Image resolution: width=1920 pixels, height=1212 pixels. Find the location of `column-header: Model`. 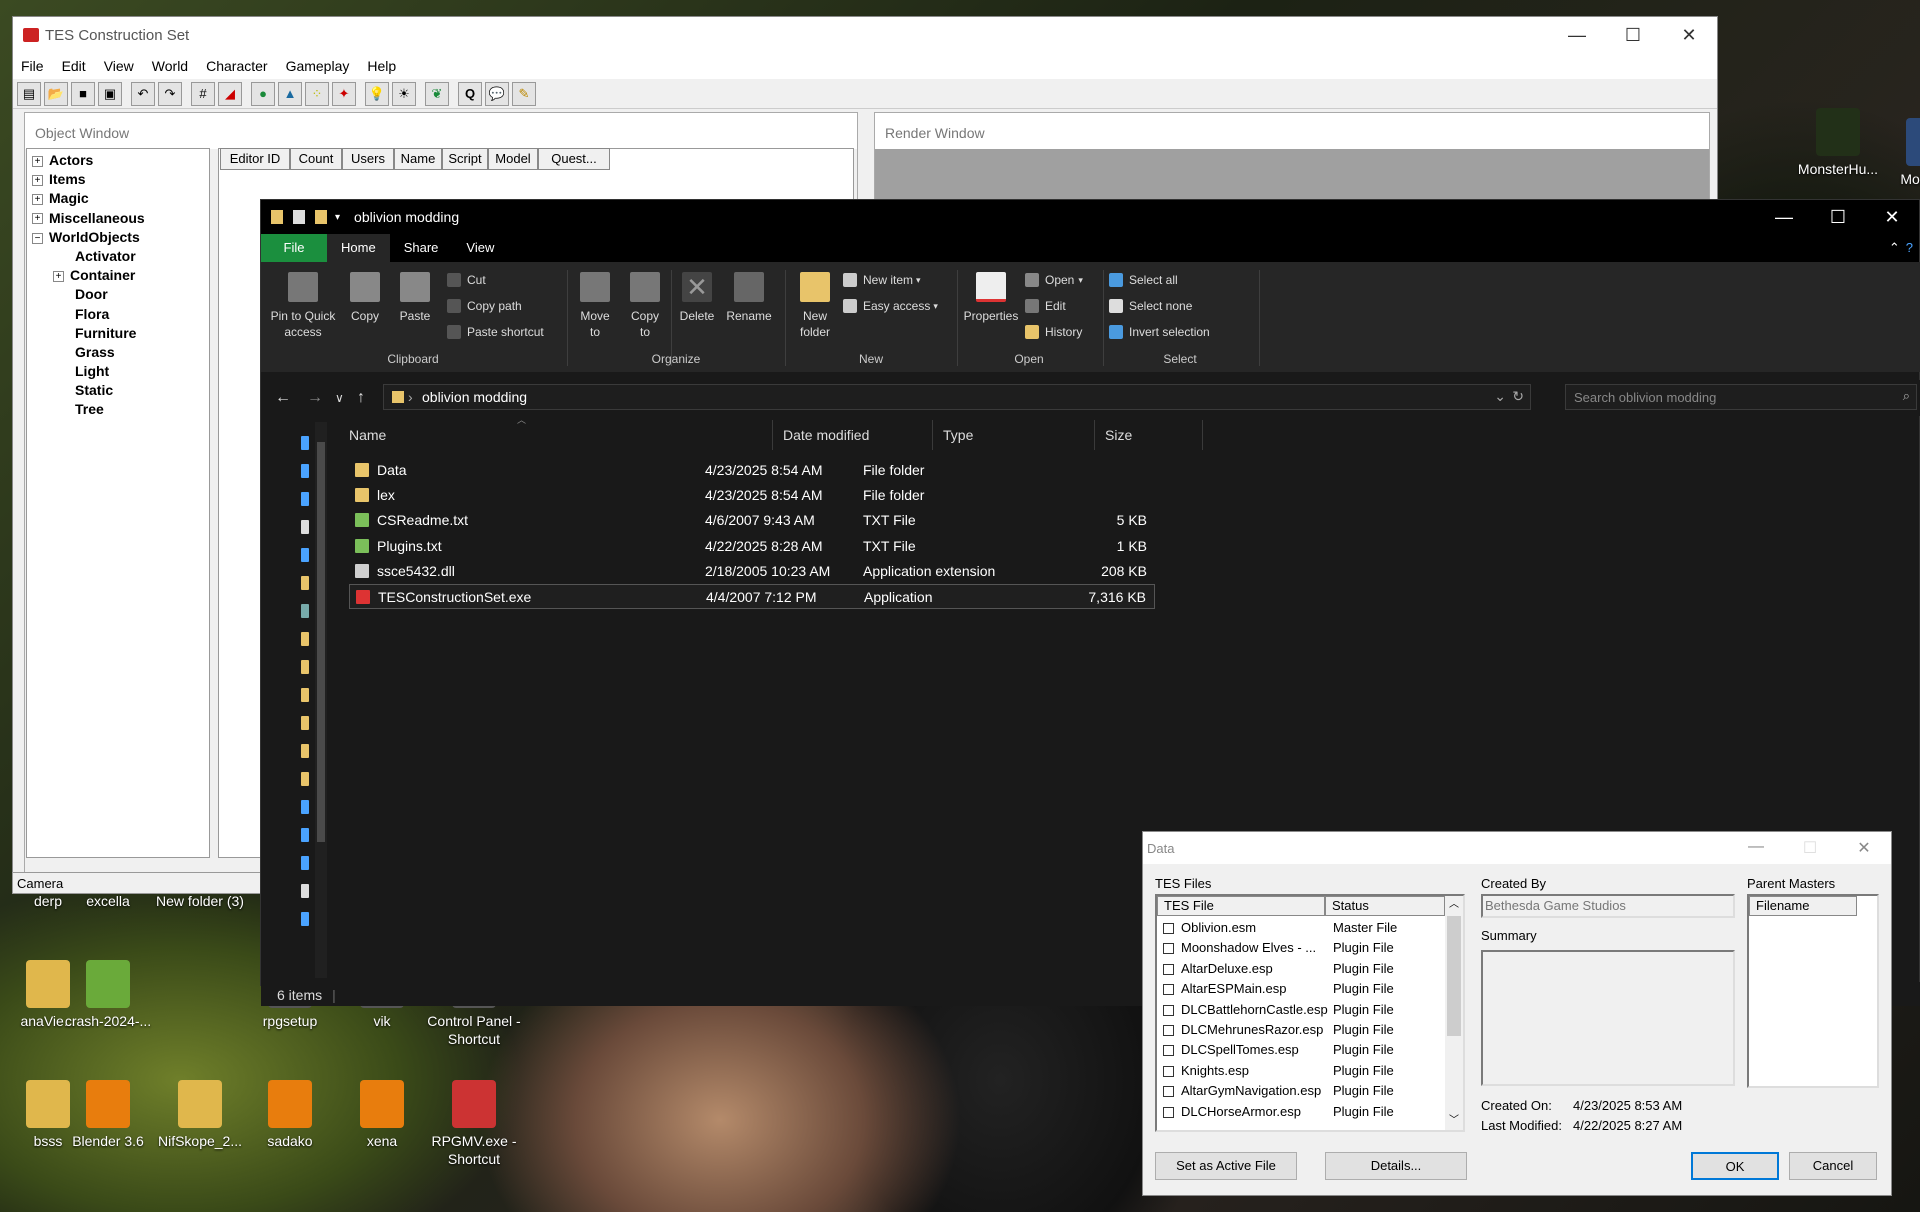

column-header: Model is located at coordinates (513, 159).